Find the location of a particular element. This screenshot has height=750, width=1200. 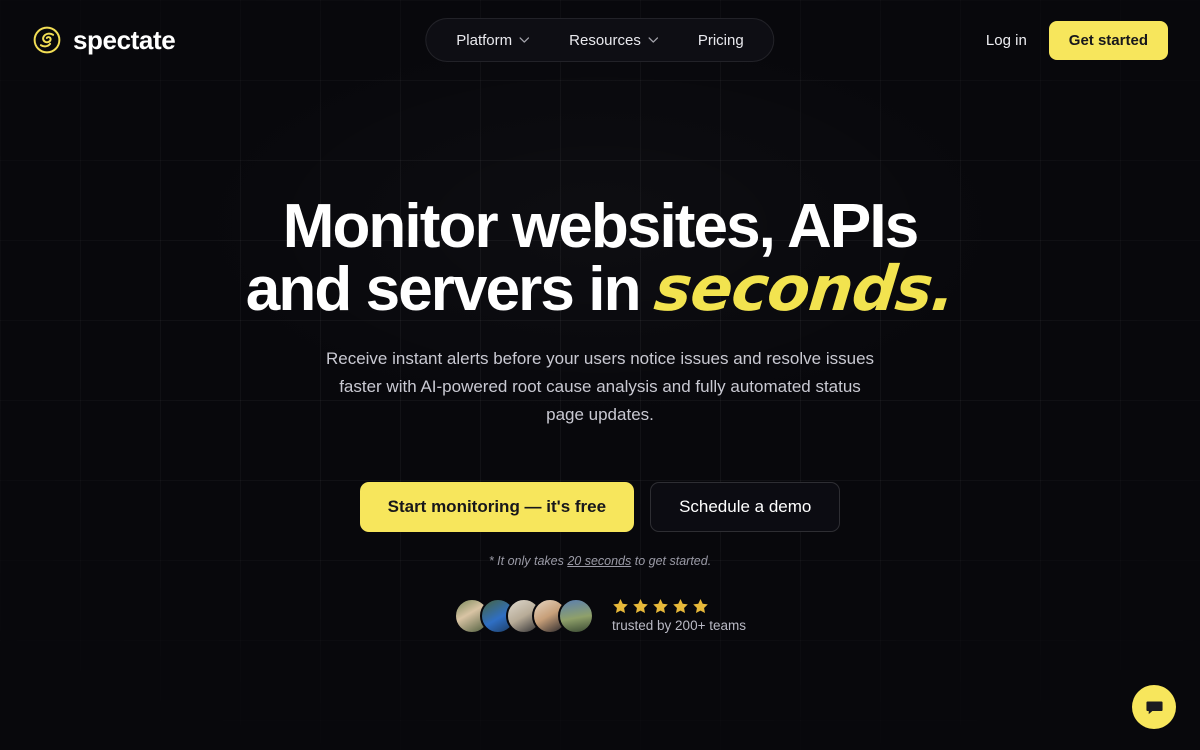

avatar-group is located at coordinates (524, 615).